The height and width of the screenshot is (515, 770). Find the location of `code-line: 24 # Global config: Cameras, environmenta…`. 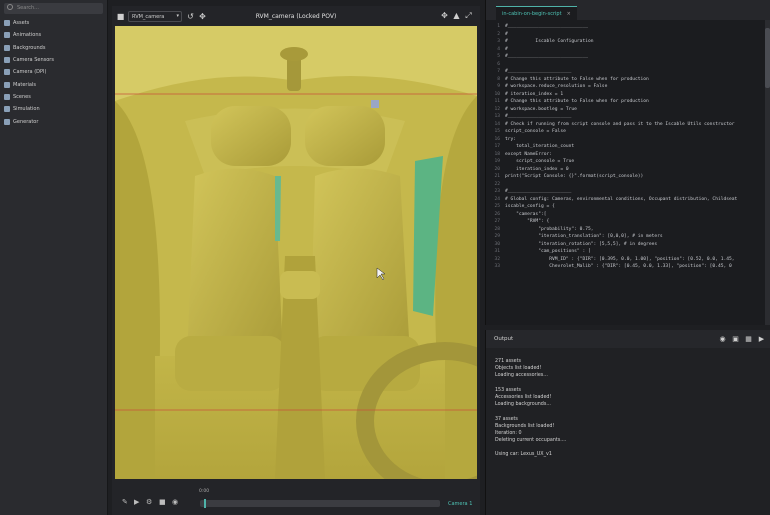

code-line: 24 # Global config: Cameras, environmenta… is located at coordinates (628, 200).